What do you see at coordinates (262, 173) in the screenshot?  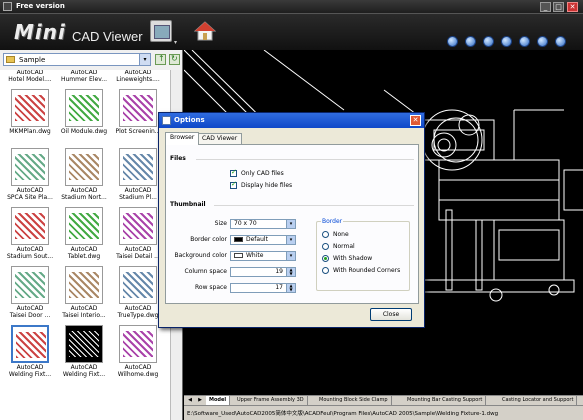 I see `only-cad-label: Only CAD files` at bounding box center [262, 173].